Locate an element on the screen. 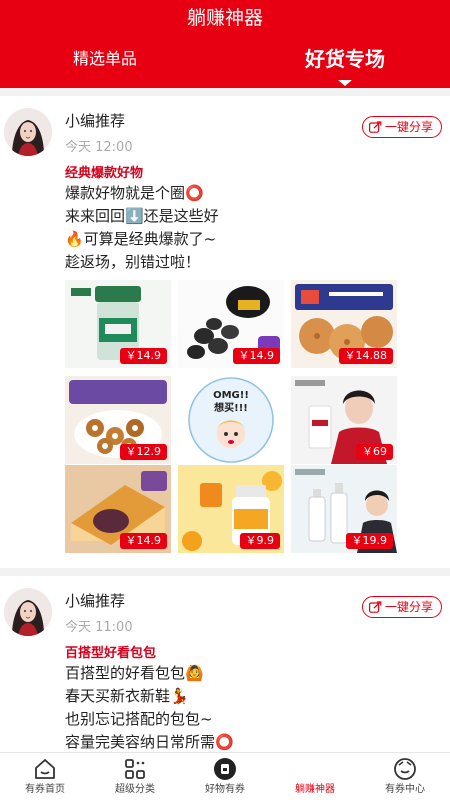  post-line: 容量完美容纳日常所需⭕ is located at coordinates (149, 742).